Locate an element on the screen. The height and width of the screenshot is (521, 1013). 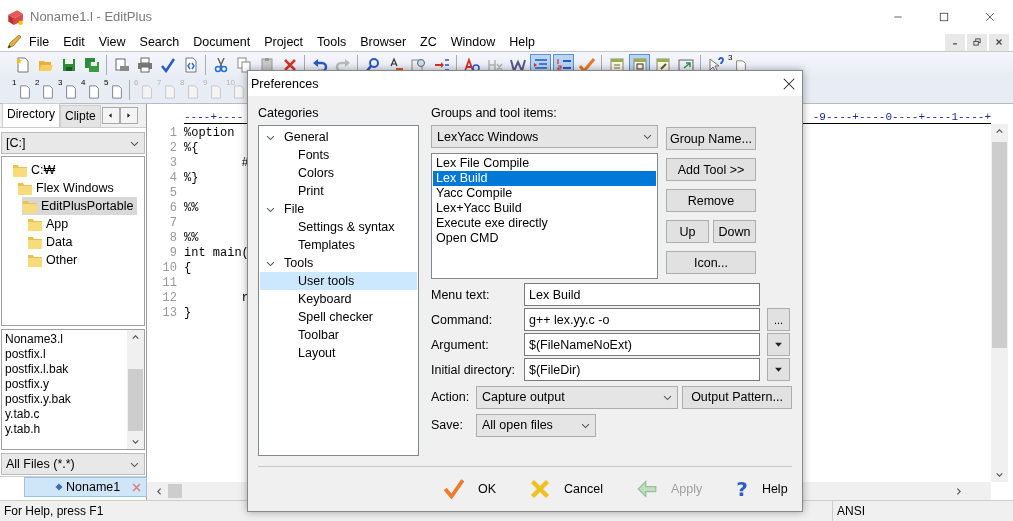
line-number: 7 is located at coordinates (172, 223).